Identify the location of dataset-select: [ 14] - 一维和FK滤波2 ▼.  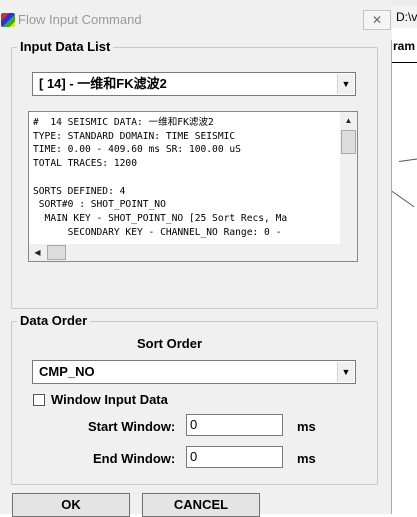
(194, 84).